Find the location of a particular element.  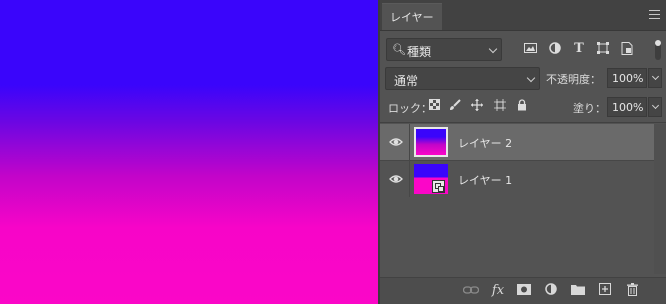

panel-menu-icon is located at coordinates (654, 14).